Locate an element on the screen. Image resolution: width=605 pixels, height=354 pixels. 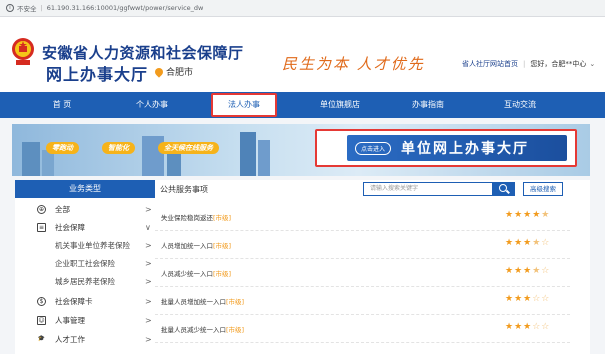
globe-icon: ⊕ is located at coordinates (41, 209).